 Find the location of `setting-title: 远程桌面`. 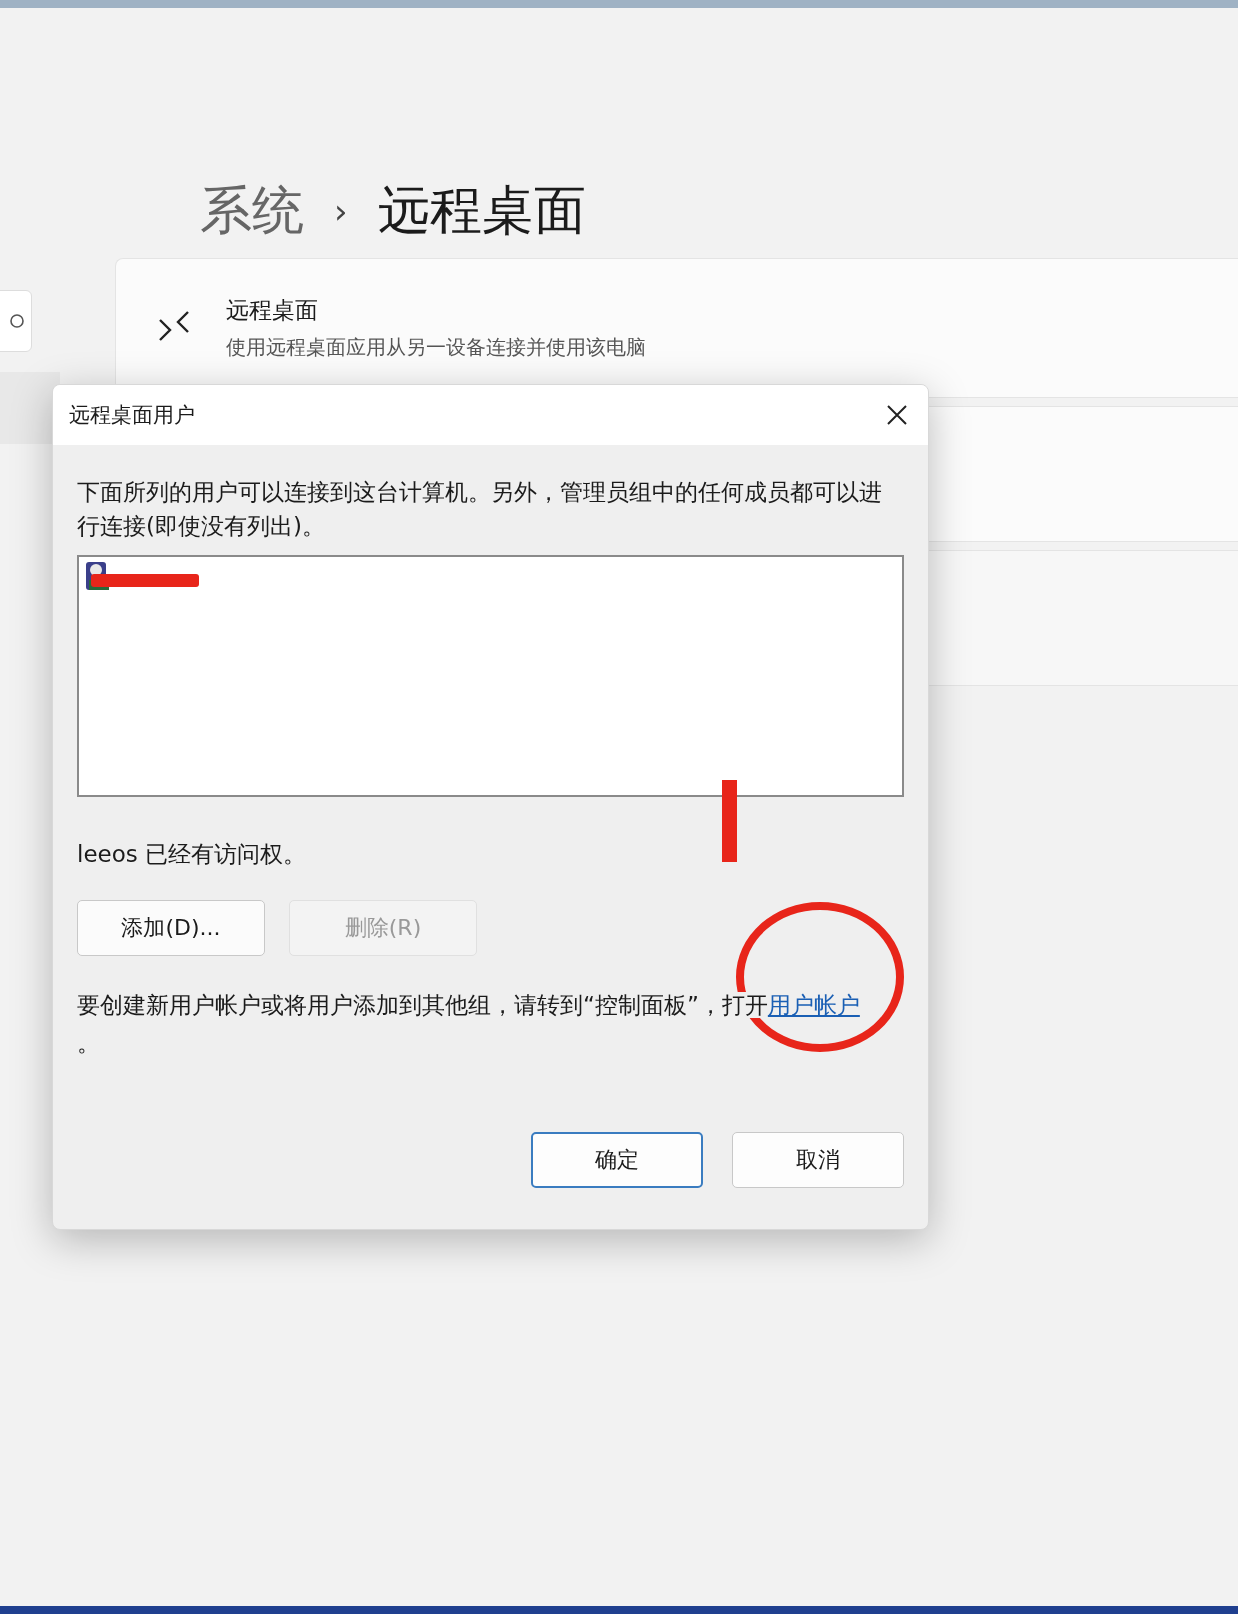

setting-title: 远程桌面 is located at coordinates (272, 310).